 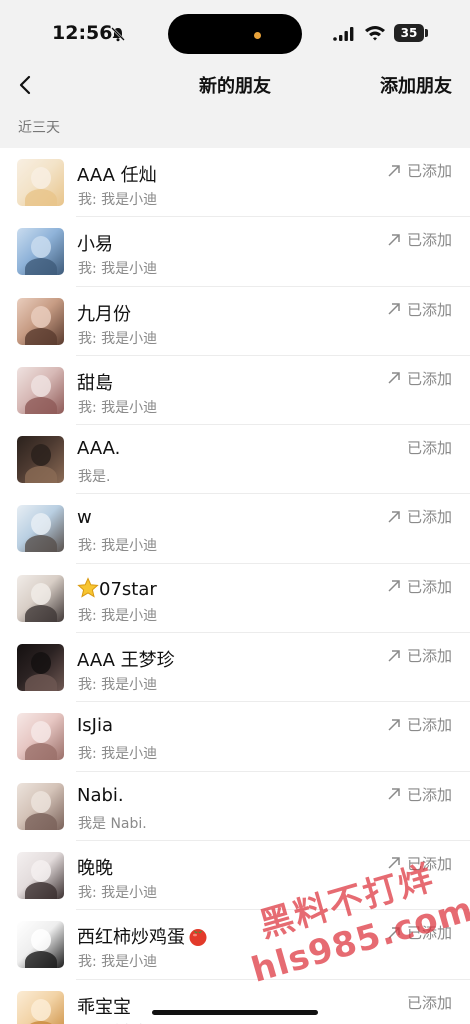 What do you see at coordinates (104, 314) in the screenshot?
I see `friend-name-text: 九月份` at bounding box center [104, 314].